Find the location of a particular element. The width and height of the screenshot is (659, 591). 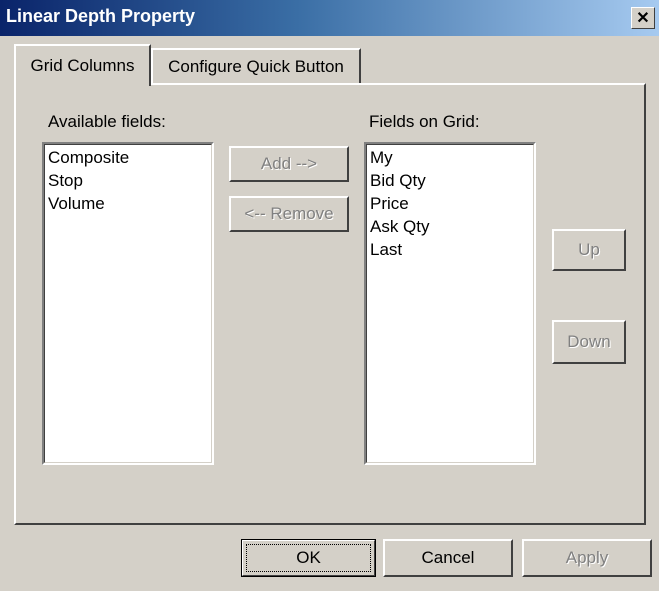

apply-button-label: Apply is located at coordinates (587, 557).